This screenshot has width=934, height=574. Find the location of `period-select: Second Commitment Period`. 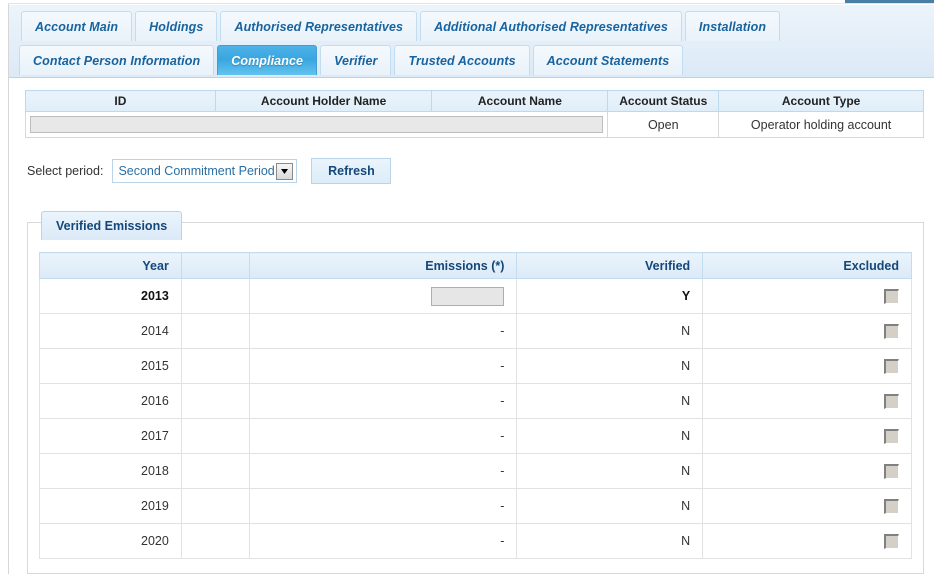

period-select: Second Commitment Period is located at coordinates (205, 171).